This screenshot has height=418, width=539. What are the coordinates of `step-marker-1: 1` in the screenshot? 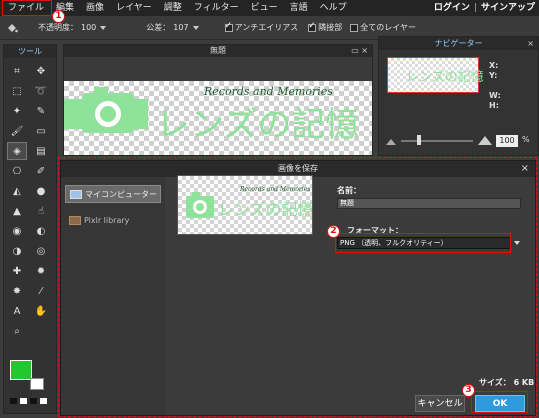 It's located at (58, 16).